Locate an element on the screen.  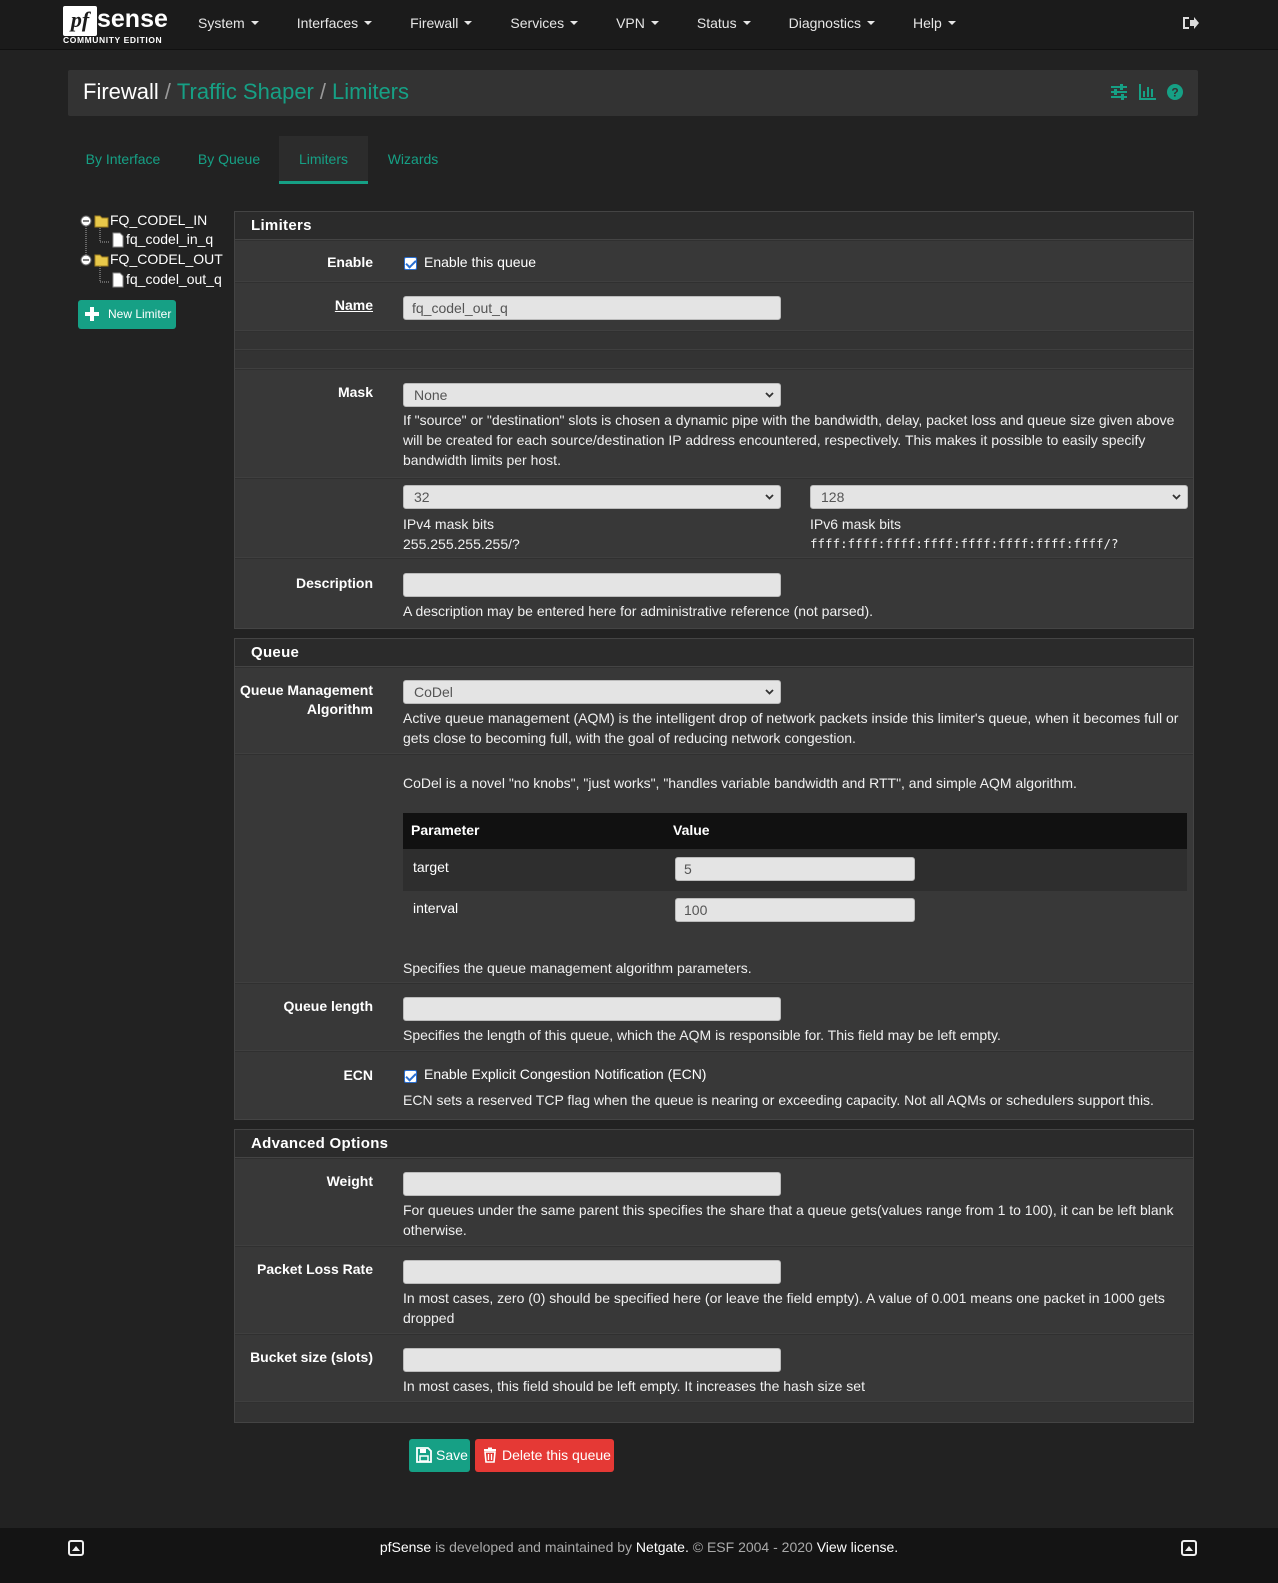
ipv6-mask-bits-select: 128 is located at coordinates (999, 497).